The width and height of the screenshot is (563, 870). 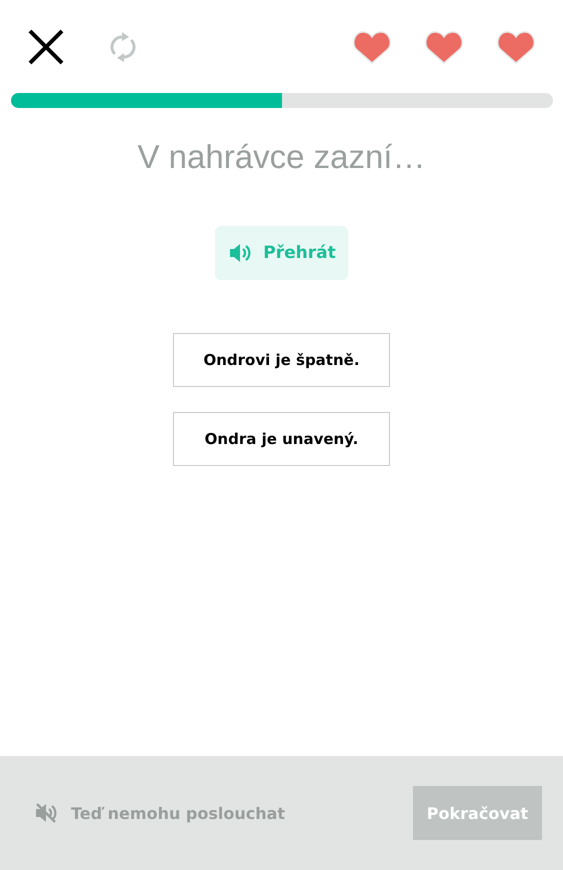 What do you see at coordinates (178, 813) in the screenshot?
I see `cant-listen-link: Teď nemohu poslouchat` at bounding box center [178, 813].